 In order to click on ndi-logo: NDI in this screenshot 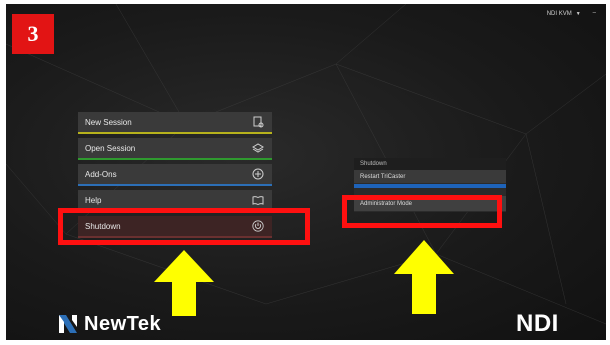, I will do `click(537, 323)`.